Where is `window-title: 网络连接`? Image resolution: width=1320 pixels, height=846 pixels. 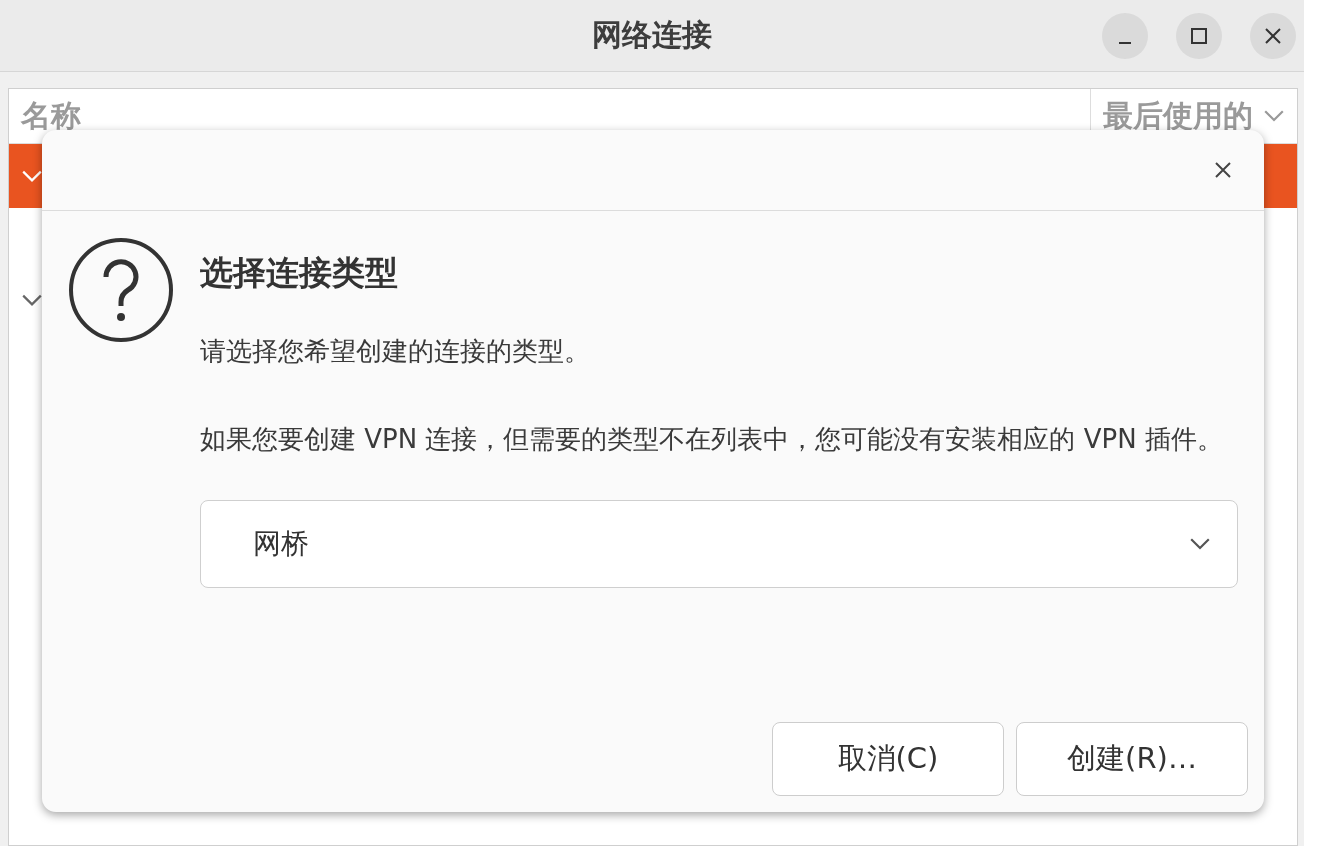 window-title: 网络连接 is located at coordinates (652, 35).